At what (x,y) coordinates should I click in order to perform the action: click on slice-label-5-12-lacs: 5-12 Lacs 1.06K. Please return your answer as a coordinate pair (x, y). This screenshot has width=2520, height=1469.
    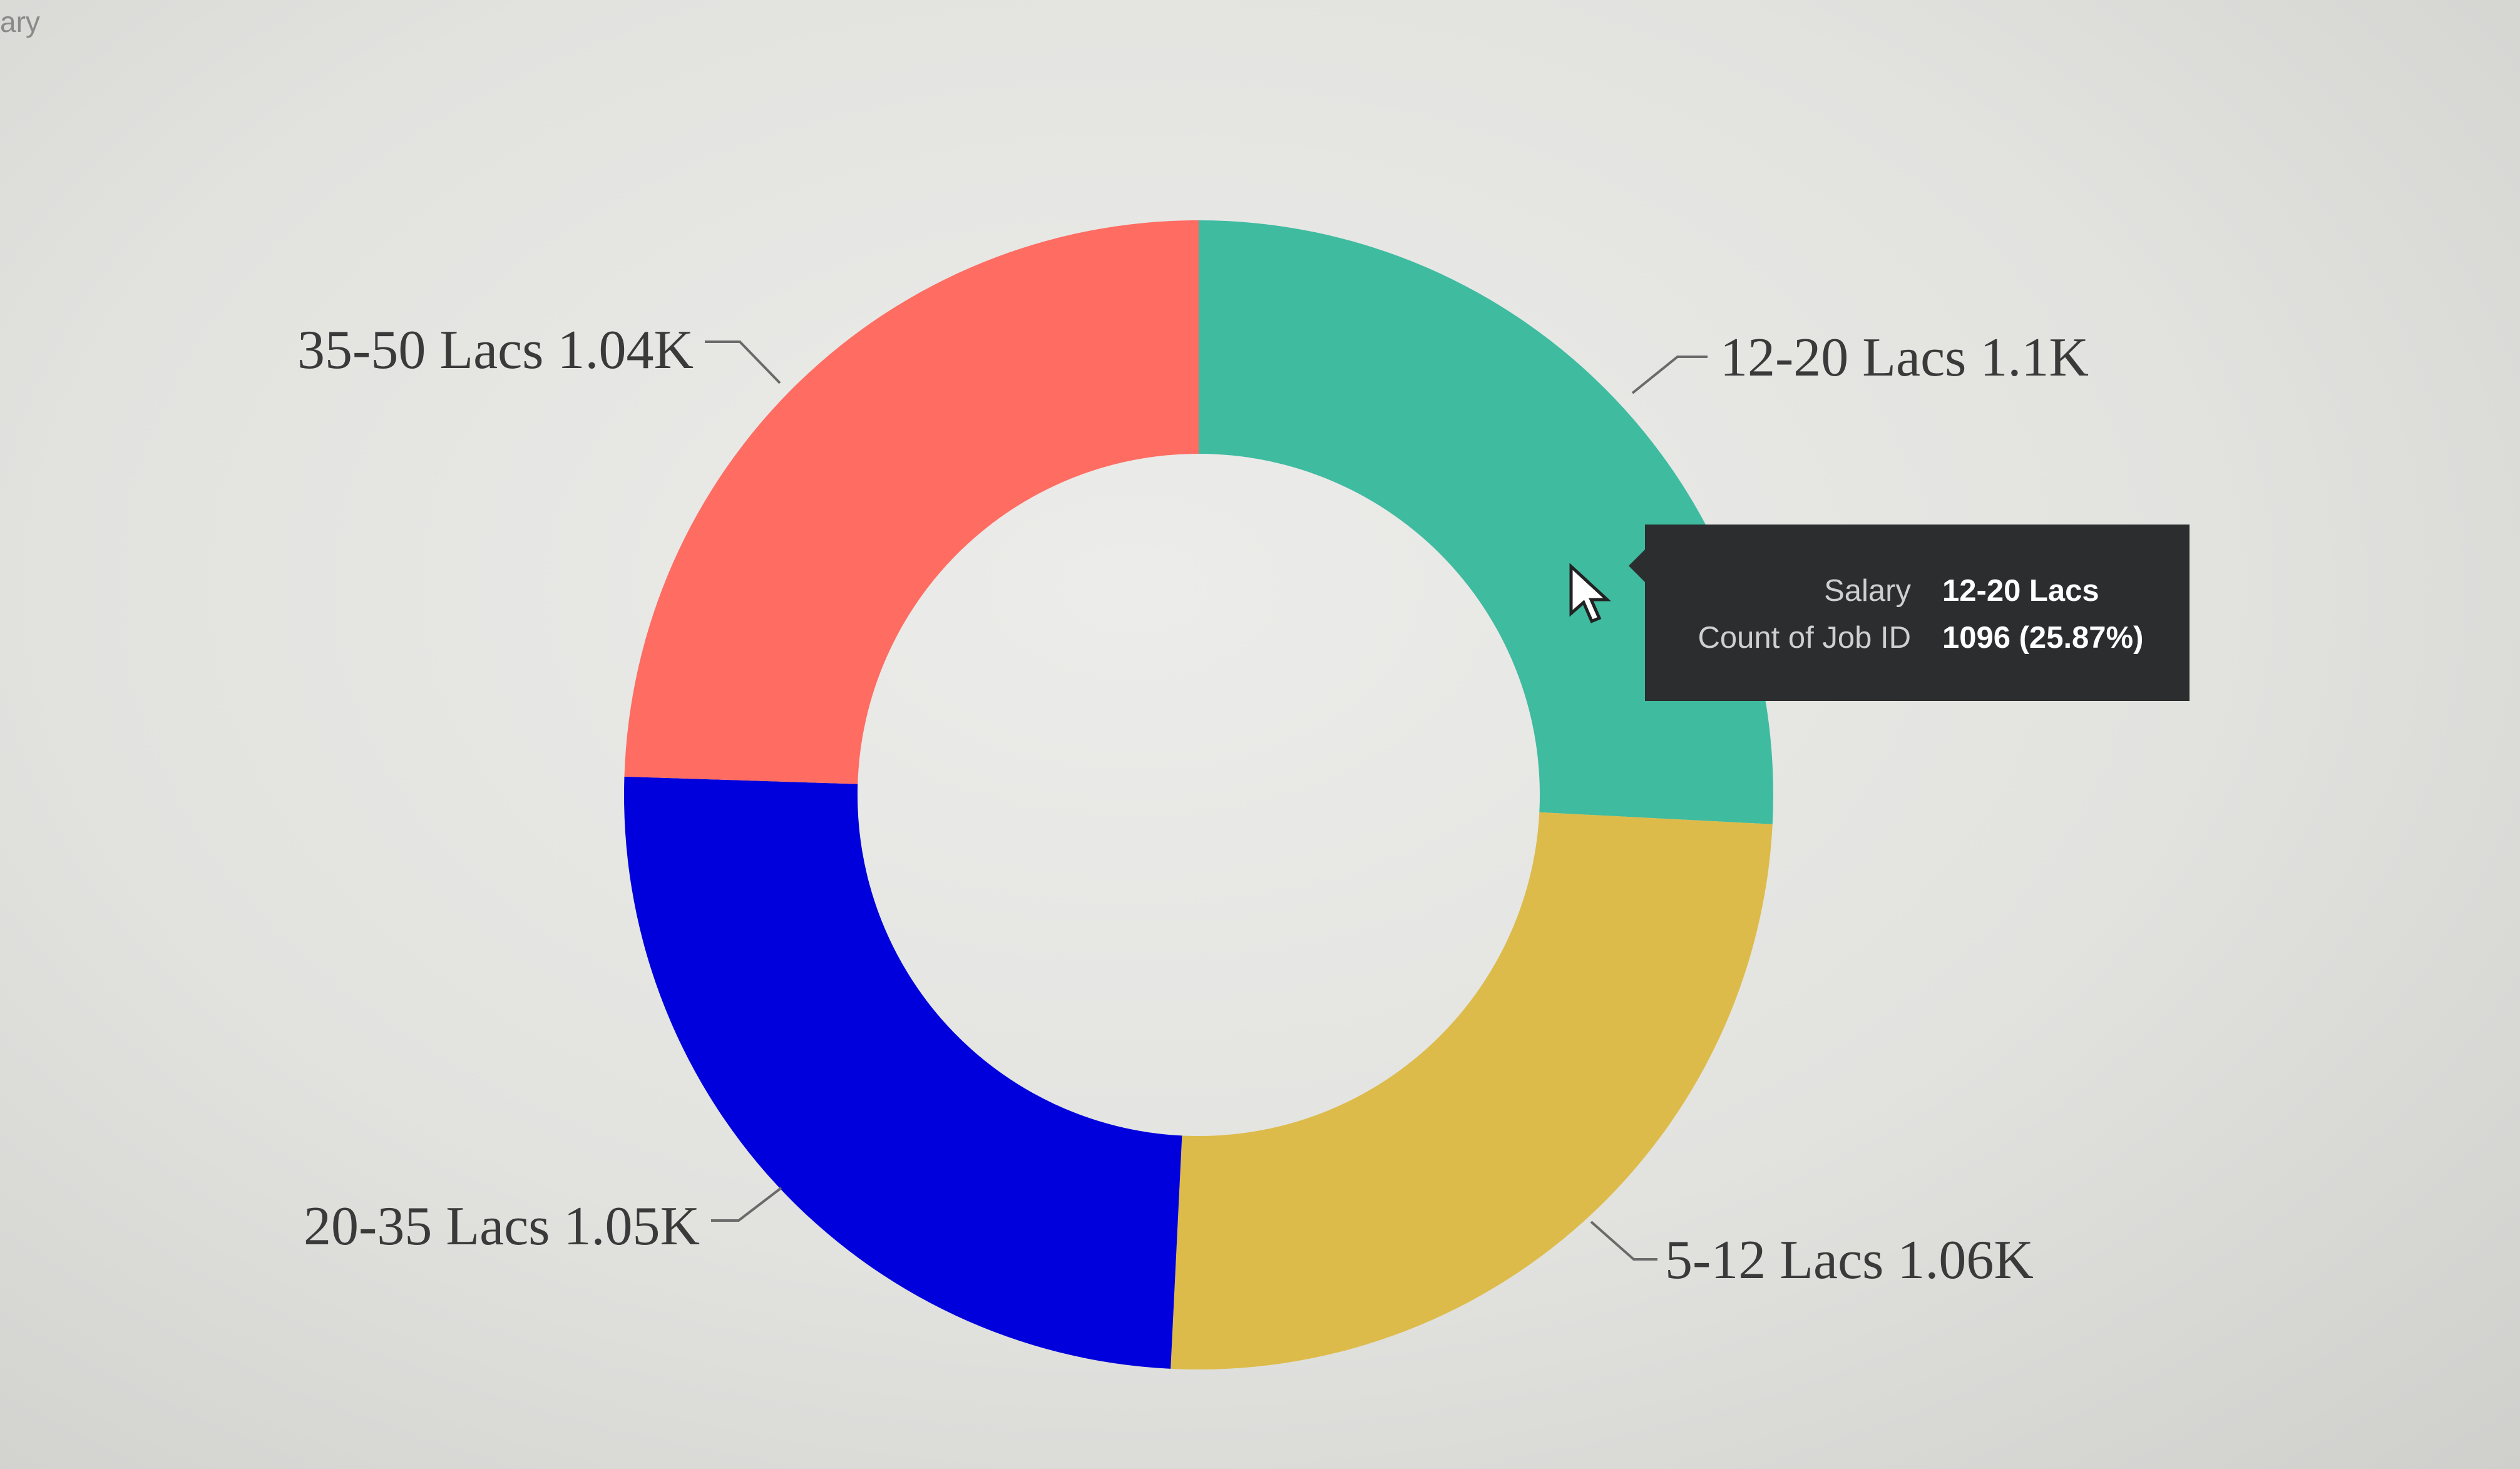
    Looking at the image, I should click on (1849, 1261).